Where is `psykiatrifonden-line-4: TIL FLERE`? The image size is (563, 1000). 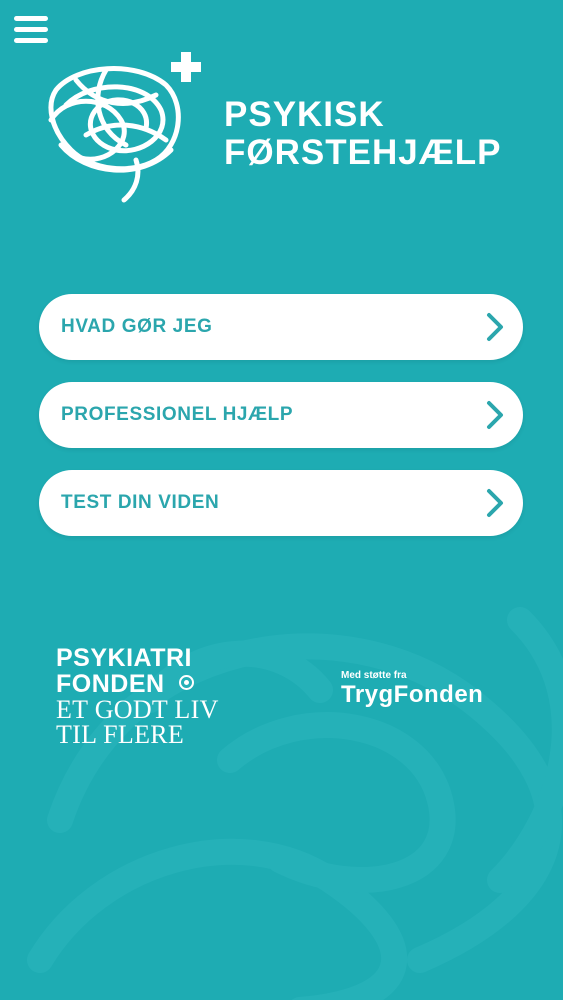
psykiatrifonden-line-4: TIL FLERE is located at coordinates (120, 734).